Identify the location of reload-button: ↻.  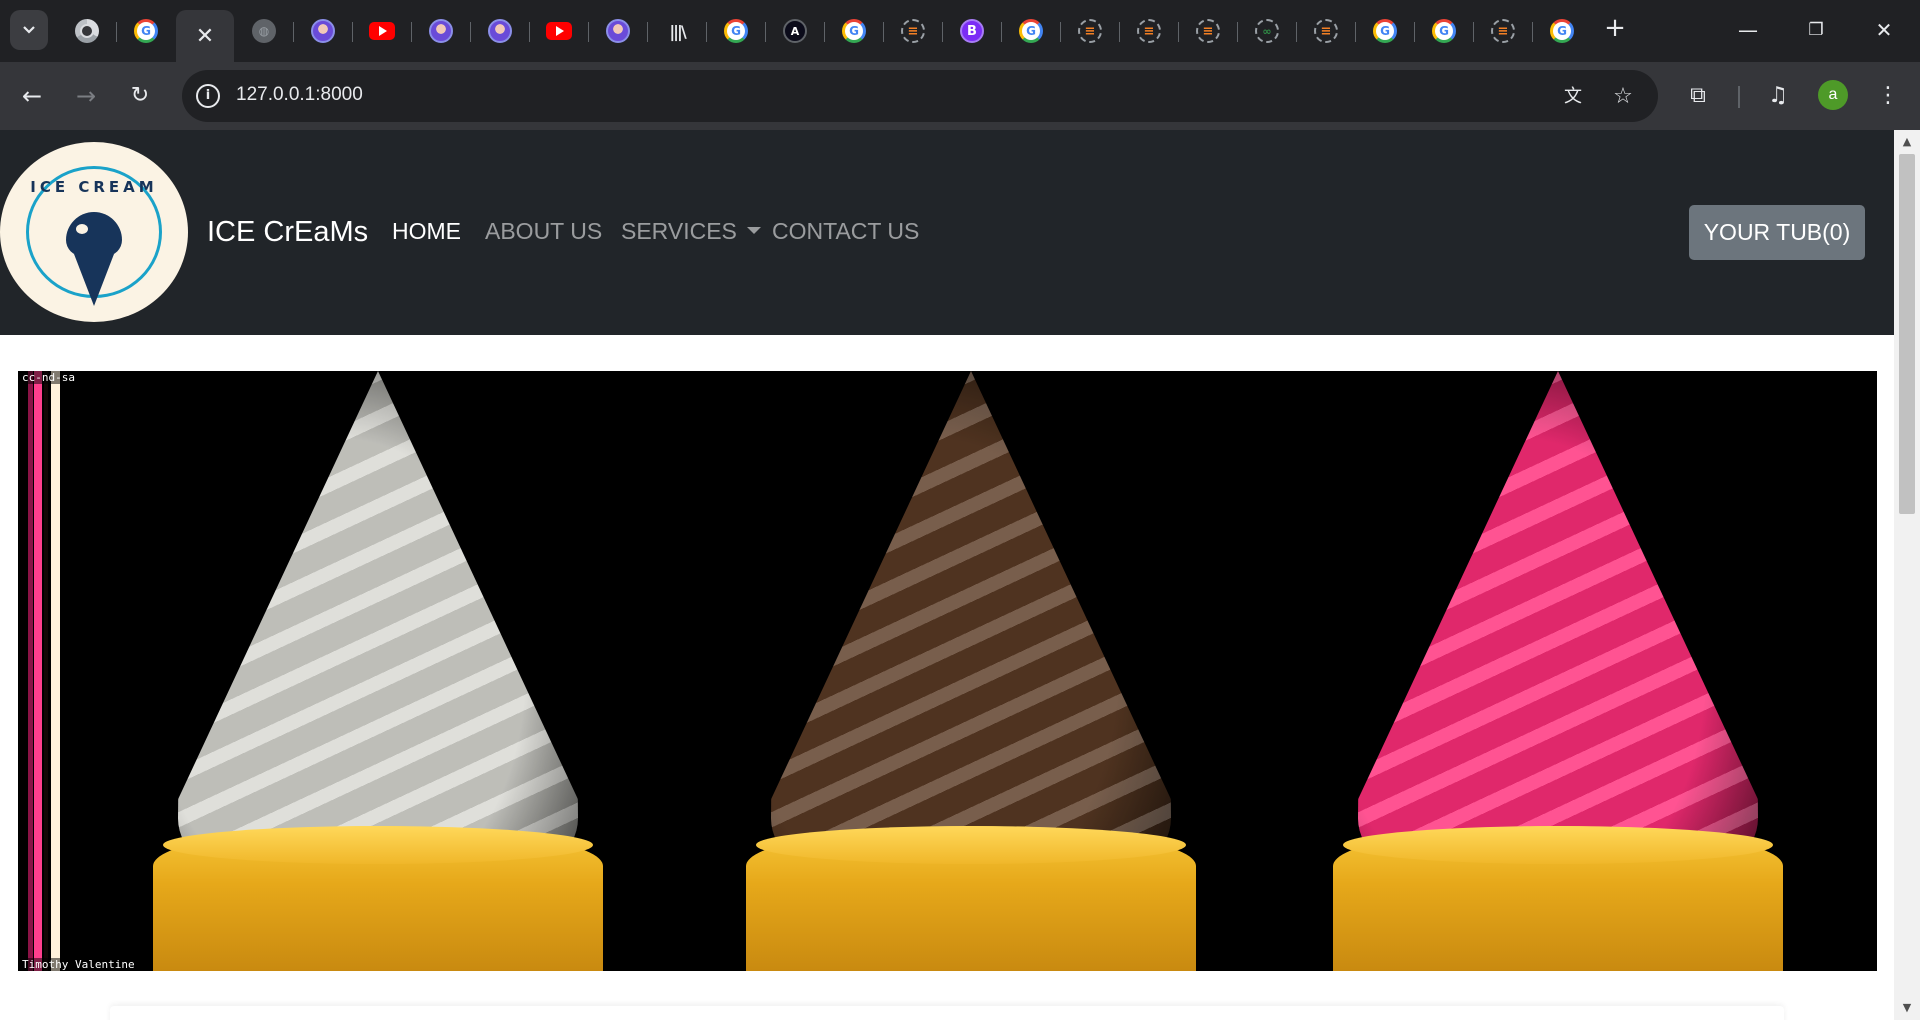
(140, 96).